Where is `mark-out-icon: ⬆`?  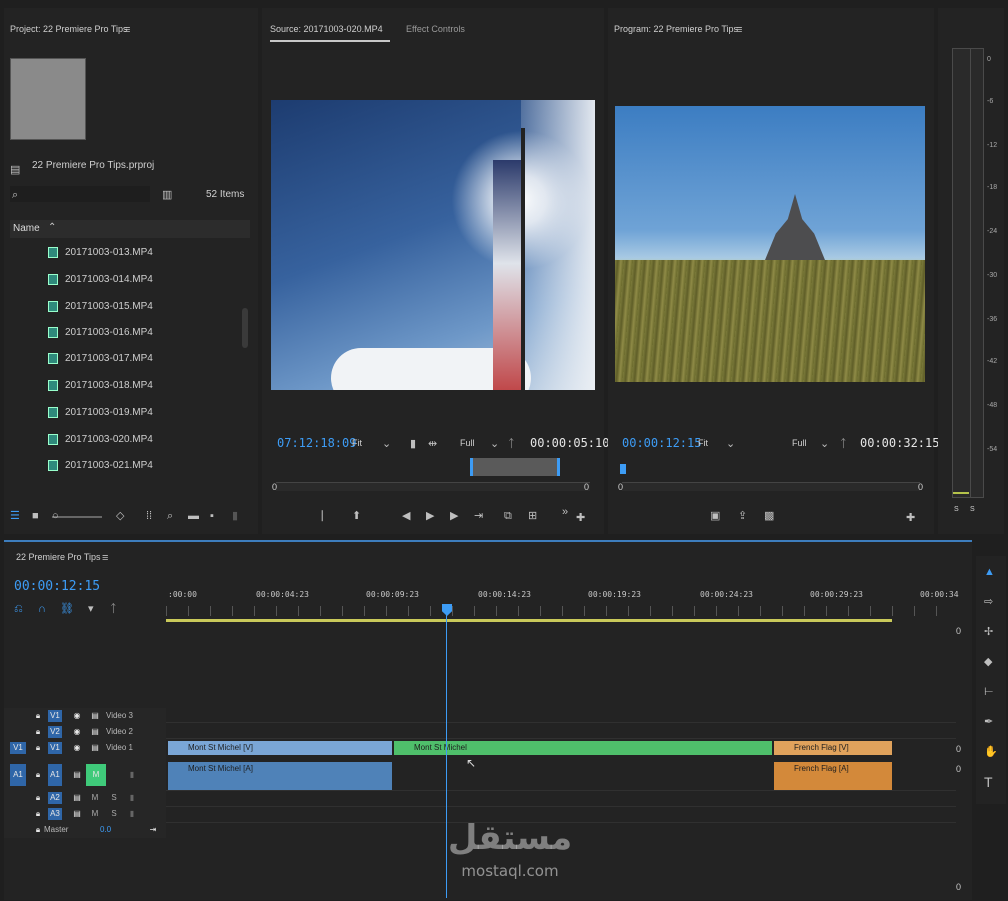
mark-out-icon: ⬆ is located at coordinates (356, 516).